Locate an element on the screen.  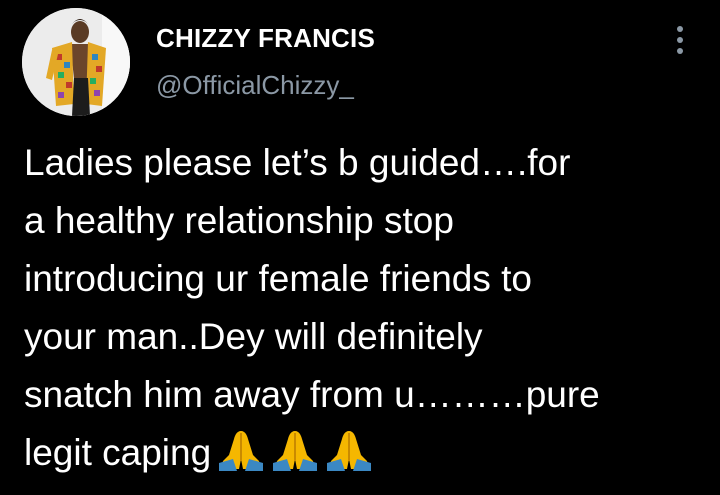
emoji-group is located at coordinates (298, 458).